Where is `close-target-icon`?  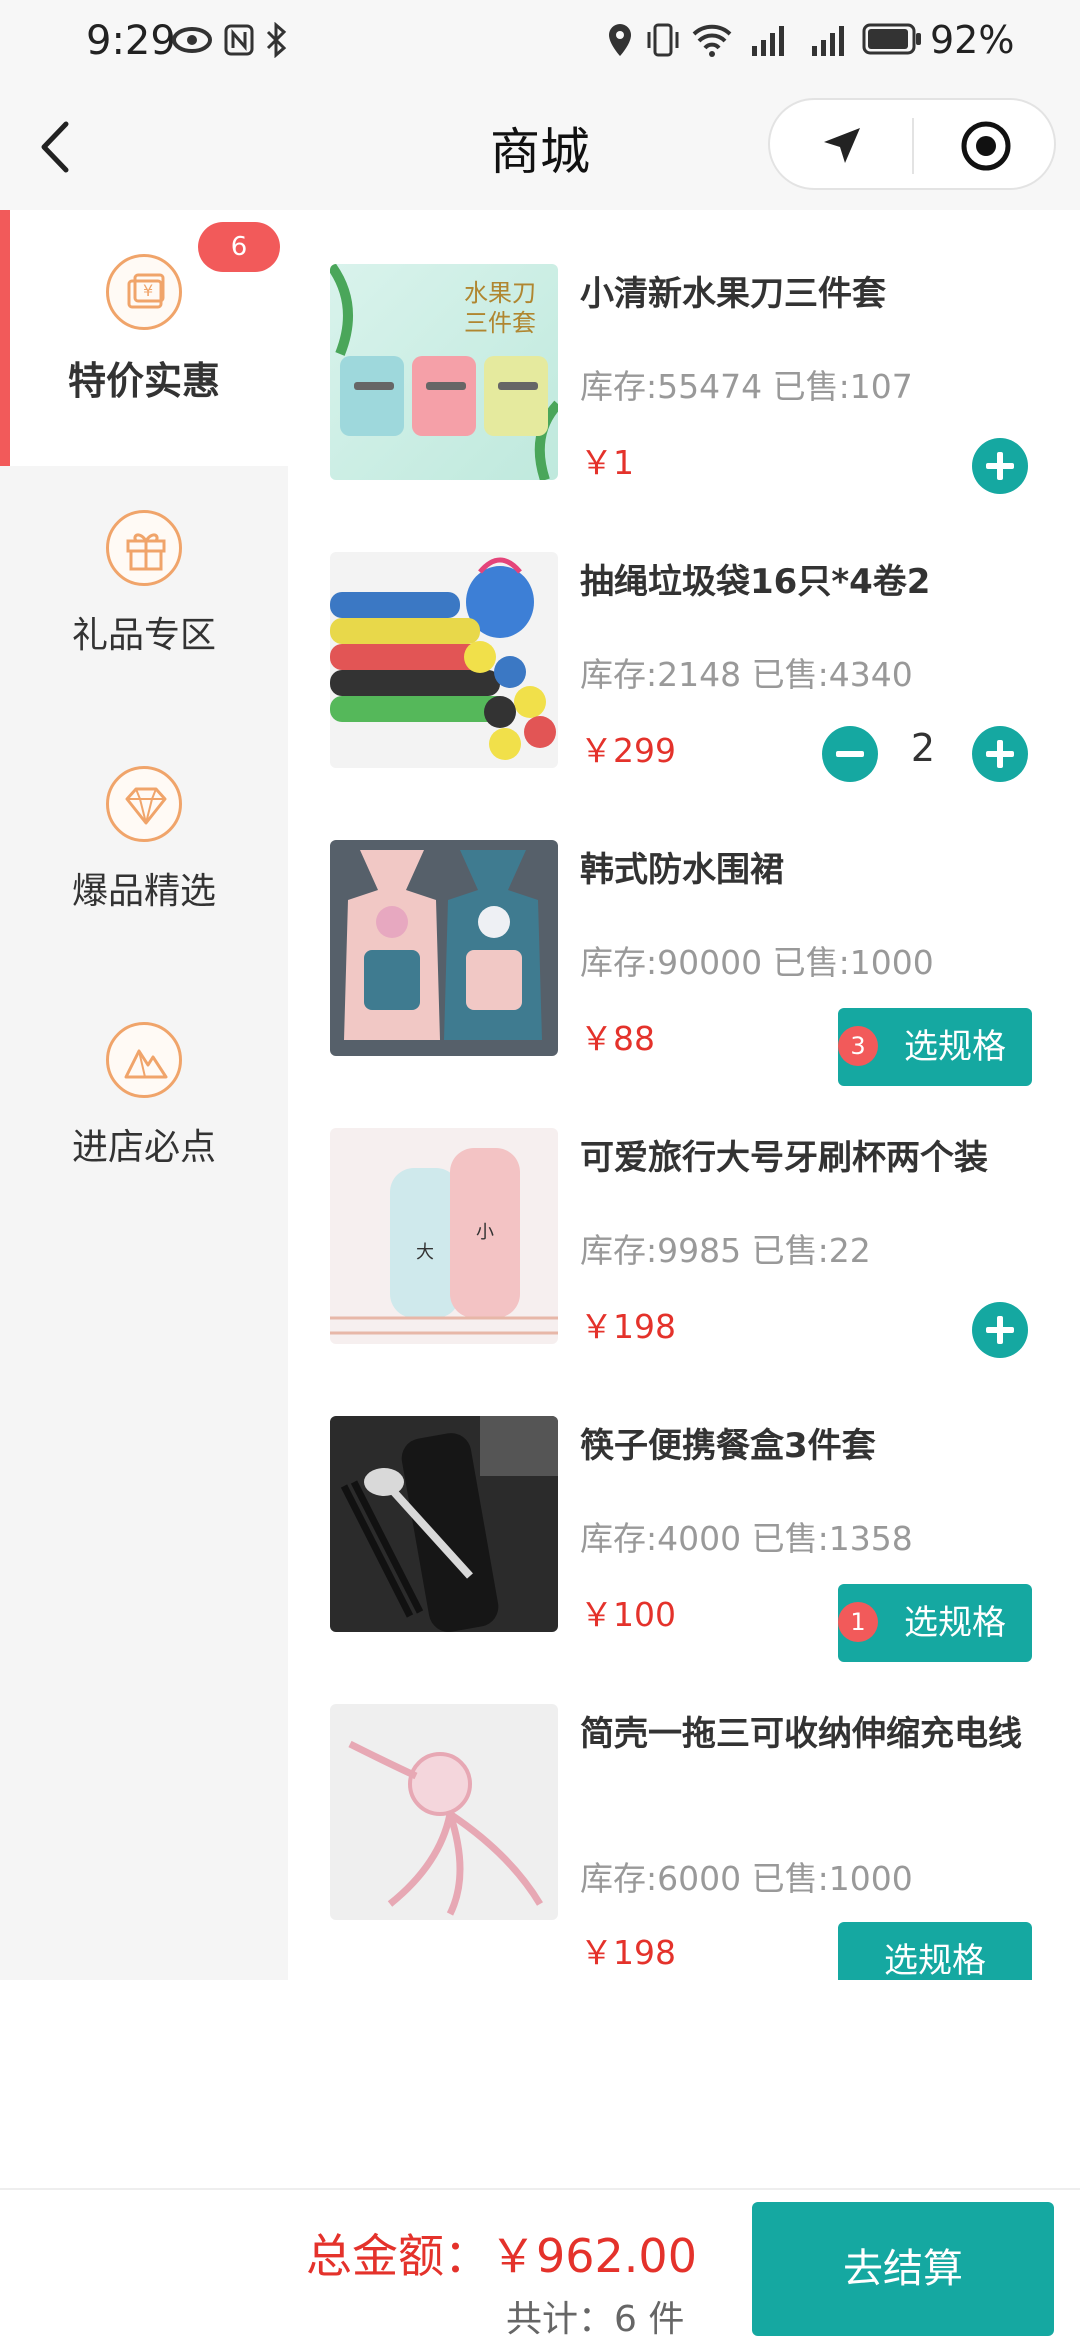 close-target-icon is located at coordinates (986, 146).